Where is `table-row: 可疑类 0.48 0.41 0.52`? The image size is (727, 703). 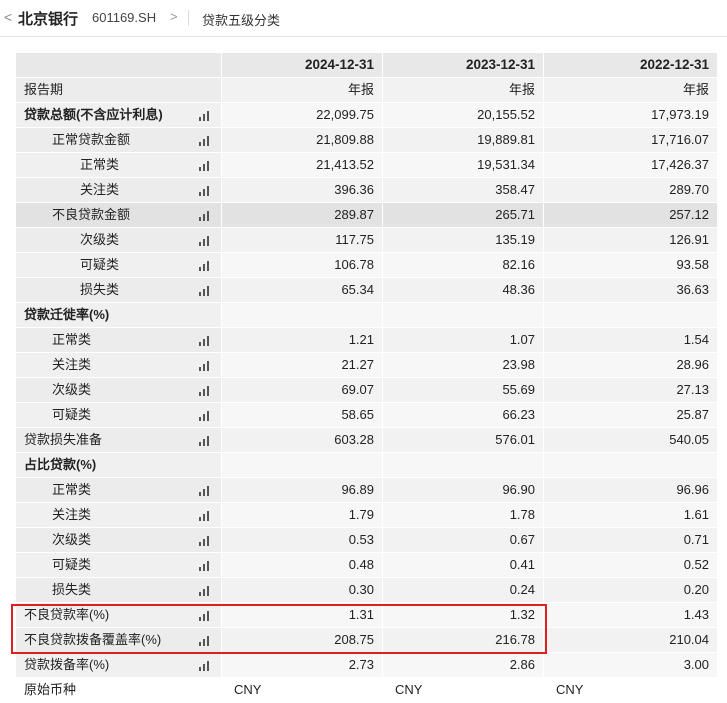
table-row: 可疑类 0.48 0.41 0.52 is located at coordinates (366, 565).